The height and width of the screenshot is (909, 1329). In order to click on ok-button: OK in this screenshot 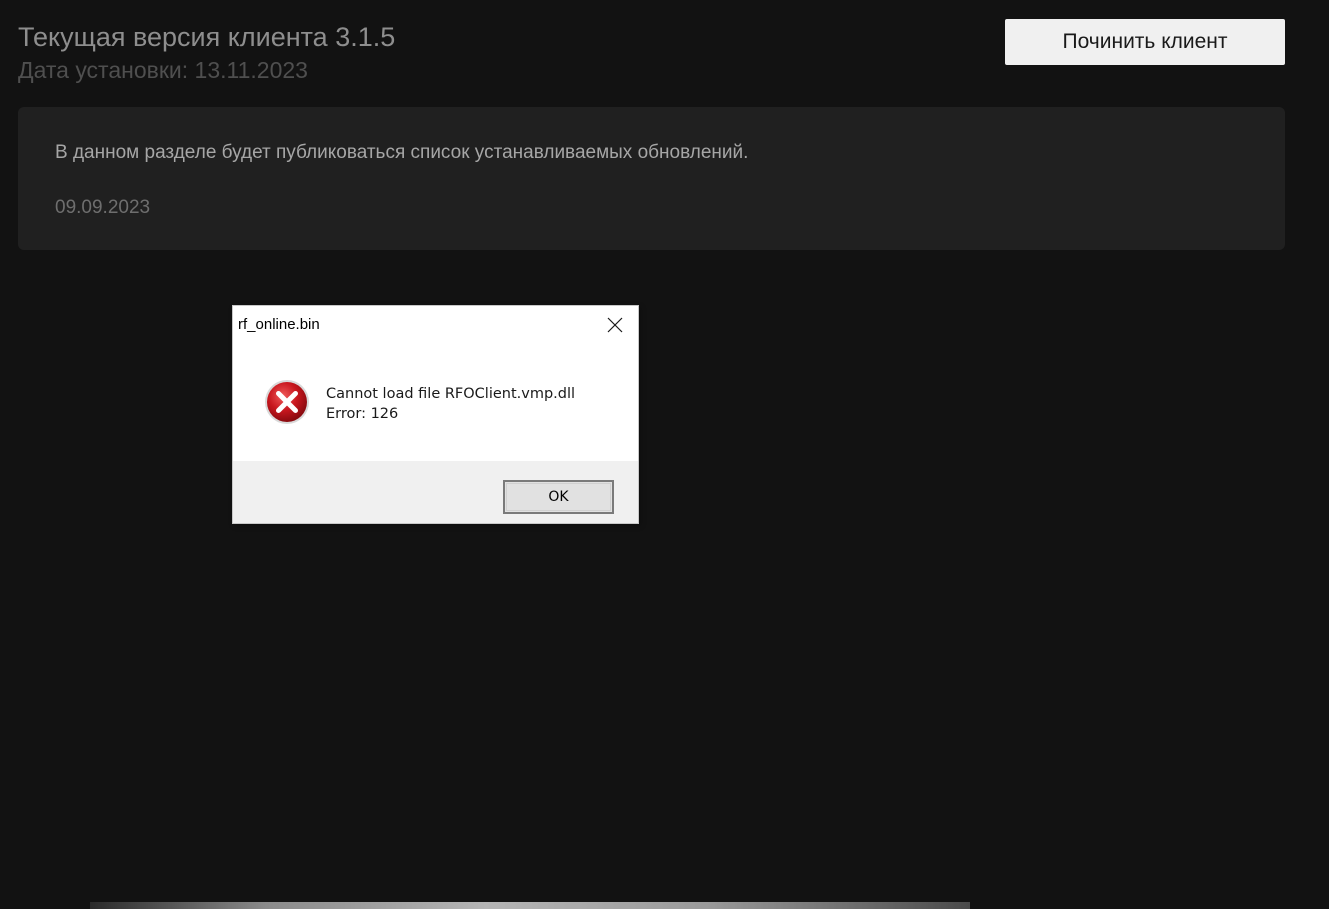, I will do `click(558, 497)`.